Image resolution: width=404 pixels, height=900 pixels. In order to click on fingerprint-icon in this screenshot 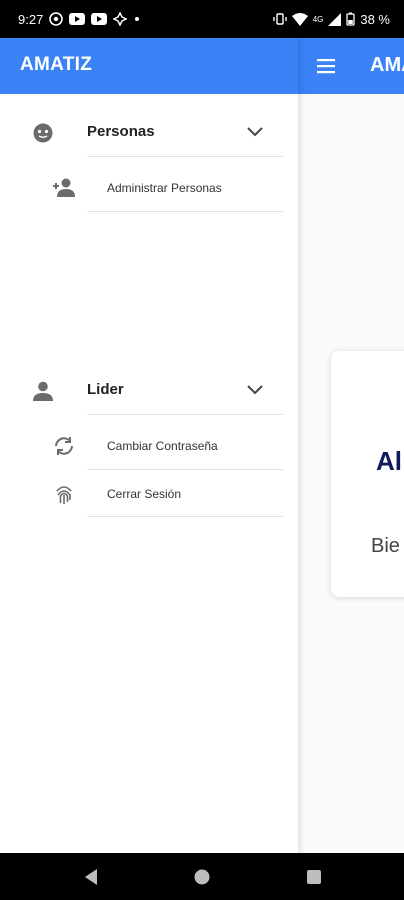, I will do `click(64, 494)`.